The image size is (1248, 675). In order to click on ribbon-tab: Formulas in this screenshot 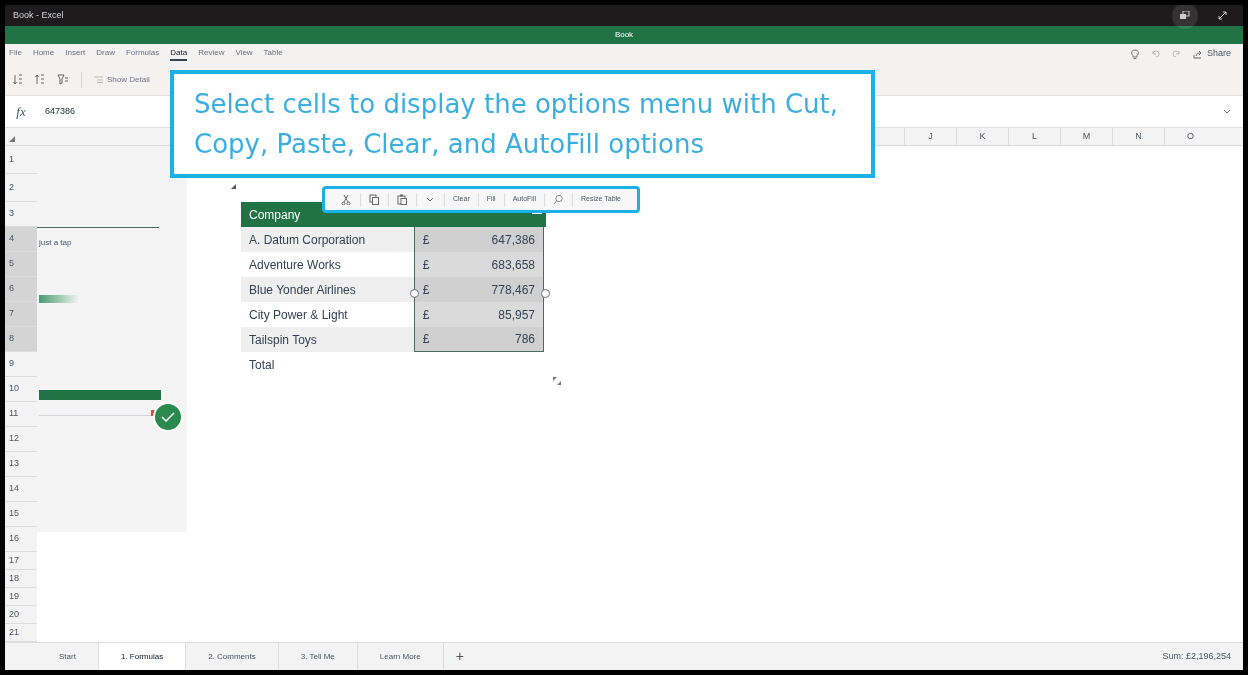, I will do `click(142, 54)`.